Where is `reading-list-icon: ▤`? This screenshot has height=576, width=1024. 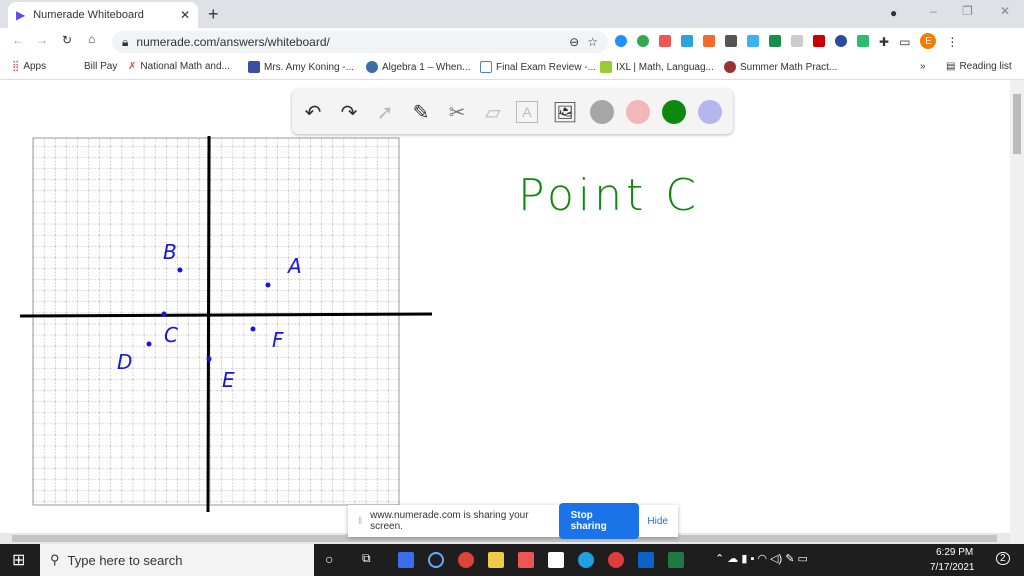
reading-list-icon: ▤ is located at coordinates (951, 66).